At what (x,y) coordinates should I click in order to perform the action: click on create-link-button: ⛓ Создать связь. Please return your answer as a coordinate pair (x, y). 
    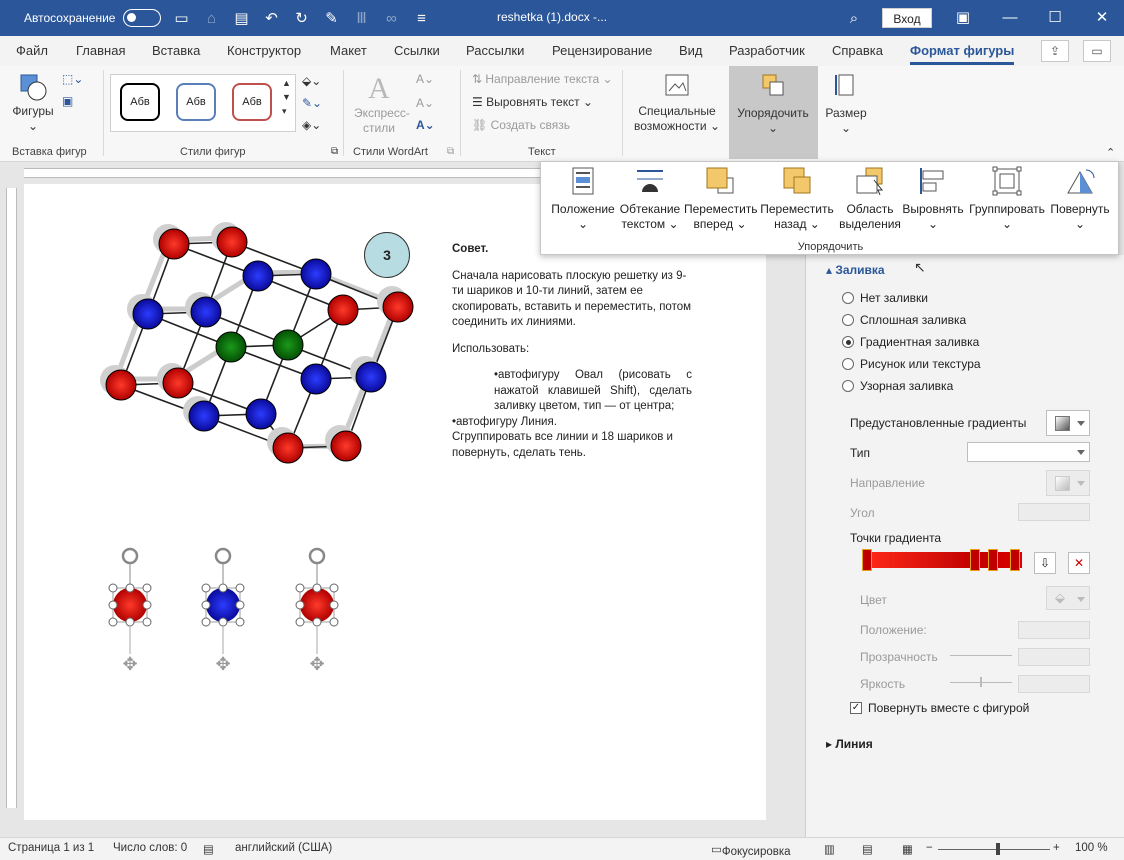
    Looking at the image, I should click on (521, 125).